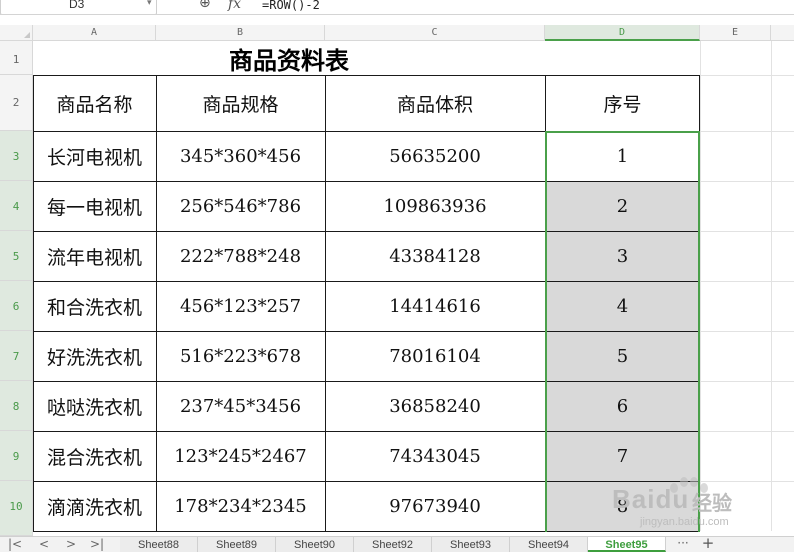 The image size is (794, 553). I want to click on cell-name: 长河电视机, so click(94, 156).